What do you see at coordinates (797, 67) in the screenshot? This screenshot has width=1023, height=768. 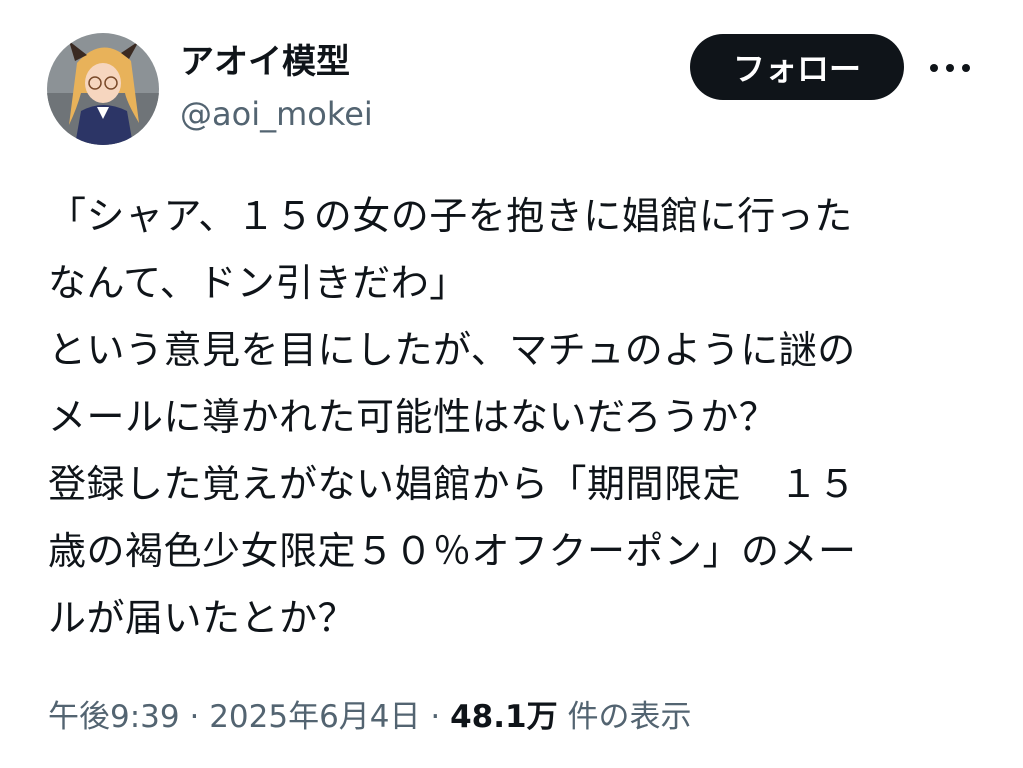 I see `follow-button: フォロー` at bounding box center [797, 67].